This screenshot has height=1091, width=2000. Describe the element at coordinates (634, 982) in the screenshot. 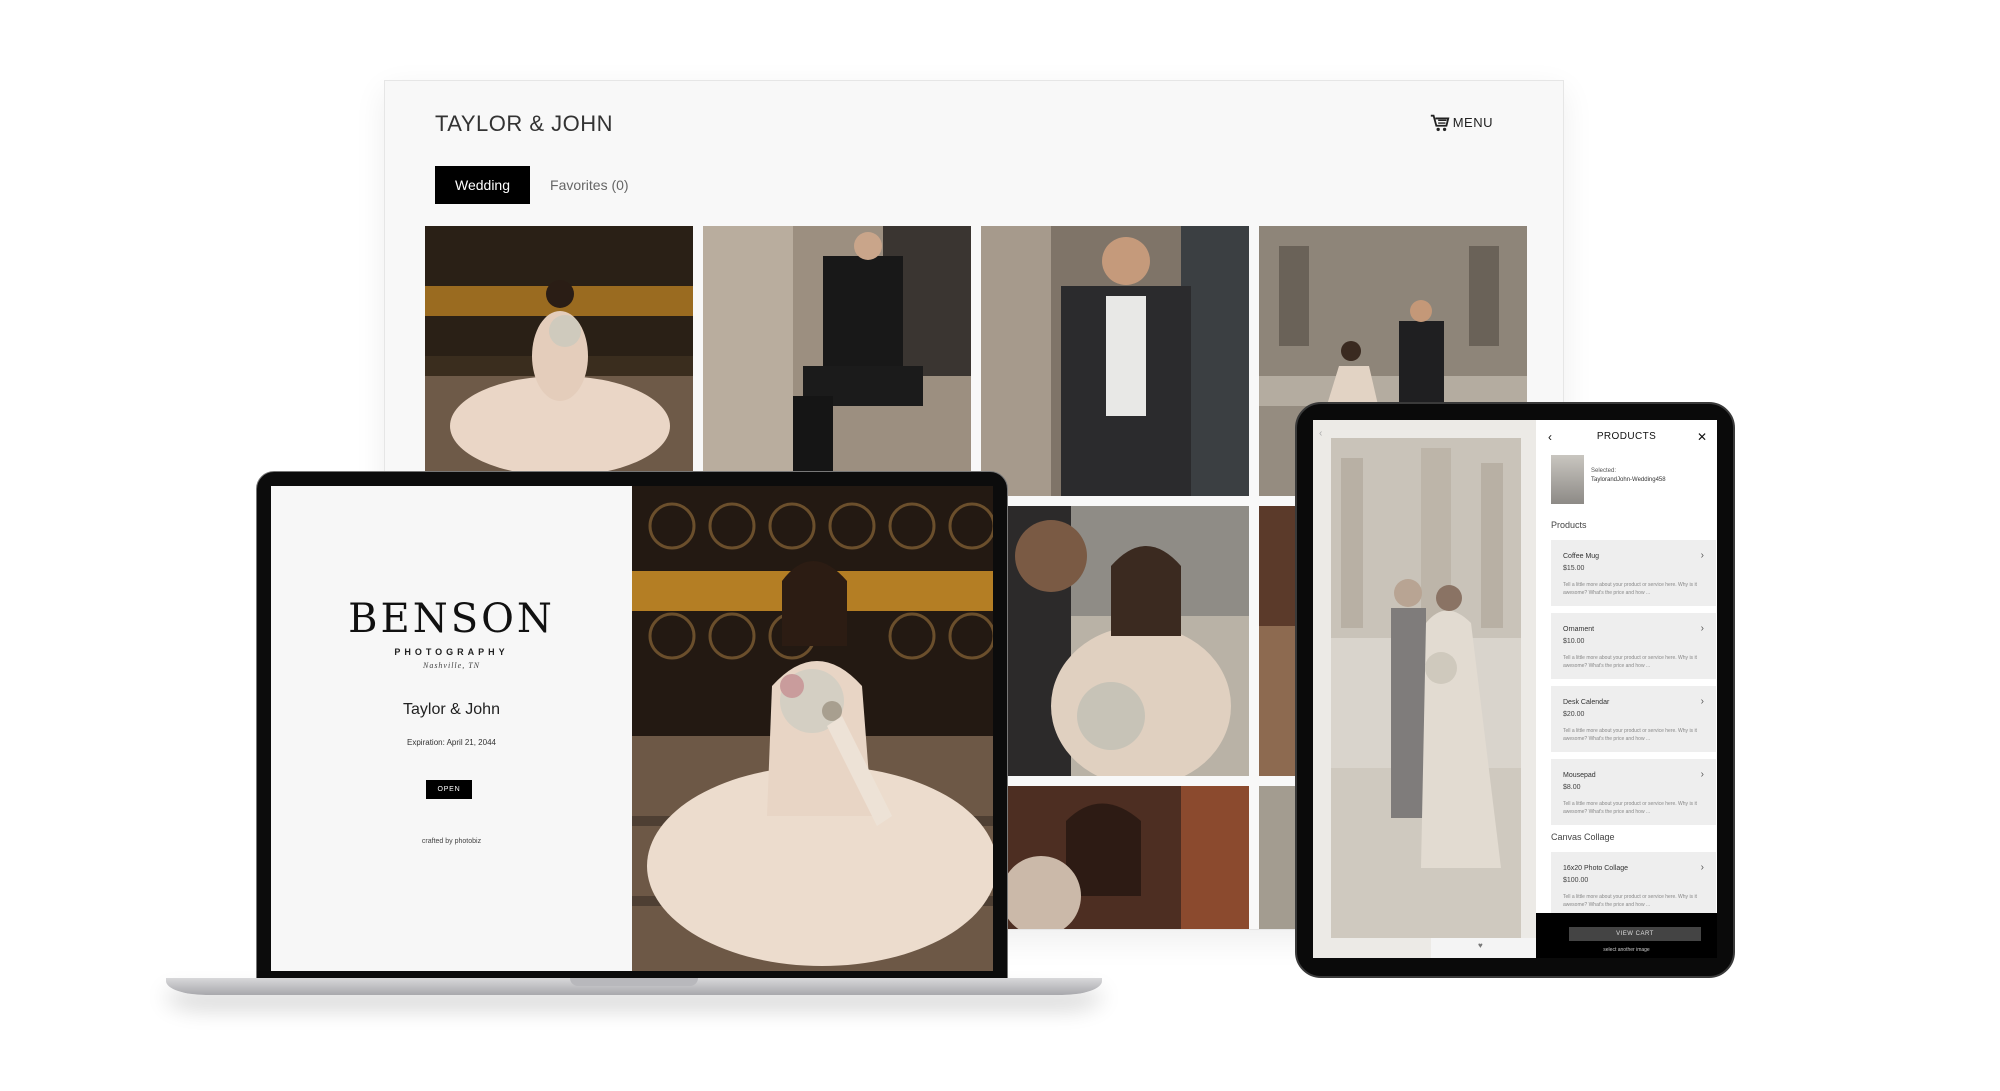

I see `laptop-notch` at that location.